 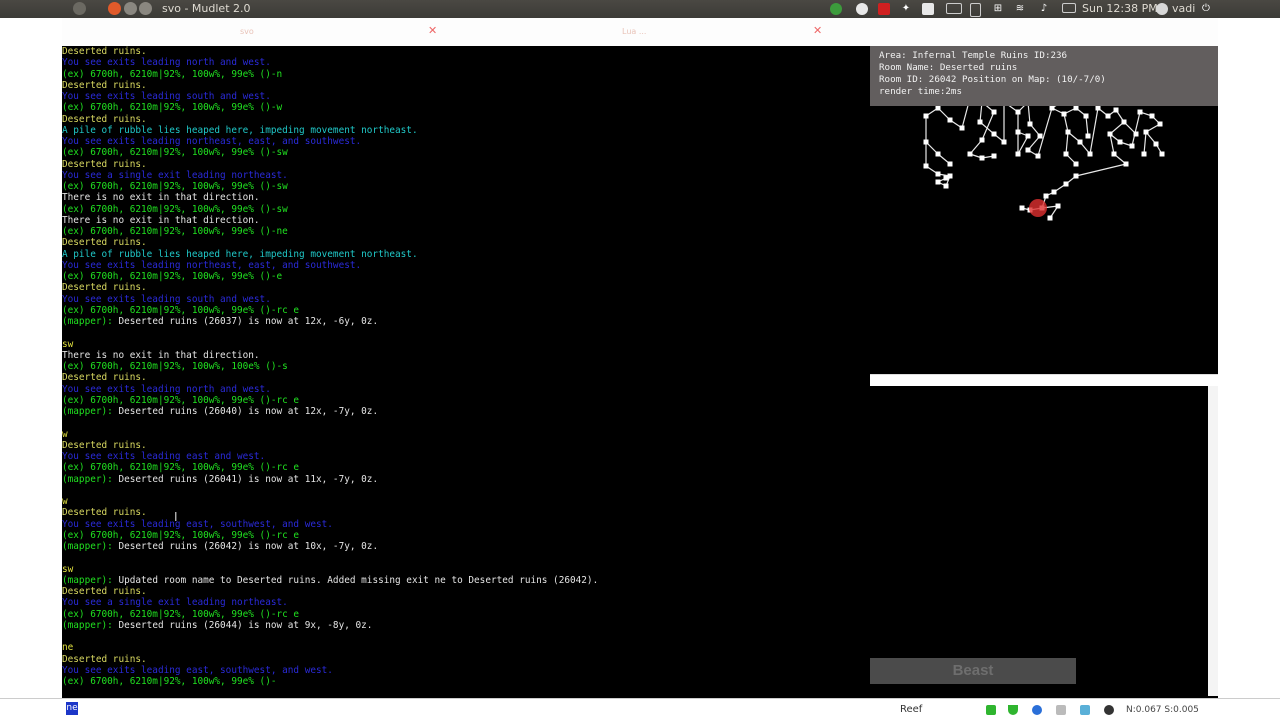 What do you see at coordinates (991, 710) in the screenshot?
I see `connected-icon` at bounding box center [991, 710].